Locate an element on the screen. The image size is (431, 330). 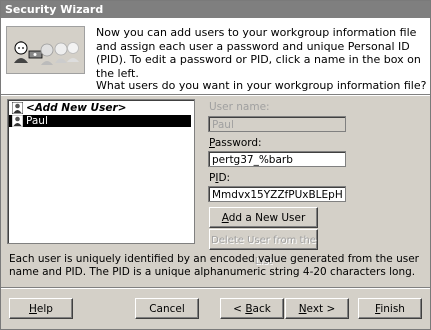
list-item-label: <Add New User> is located at coordinates (76, 108).